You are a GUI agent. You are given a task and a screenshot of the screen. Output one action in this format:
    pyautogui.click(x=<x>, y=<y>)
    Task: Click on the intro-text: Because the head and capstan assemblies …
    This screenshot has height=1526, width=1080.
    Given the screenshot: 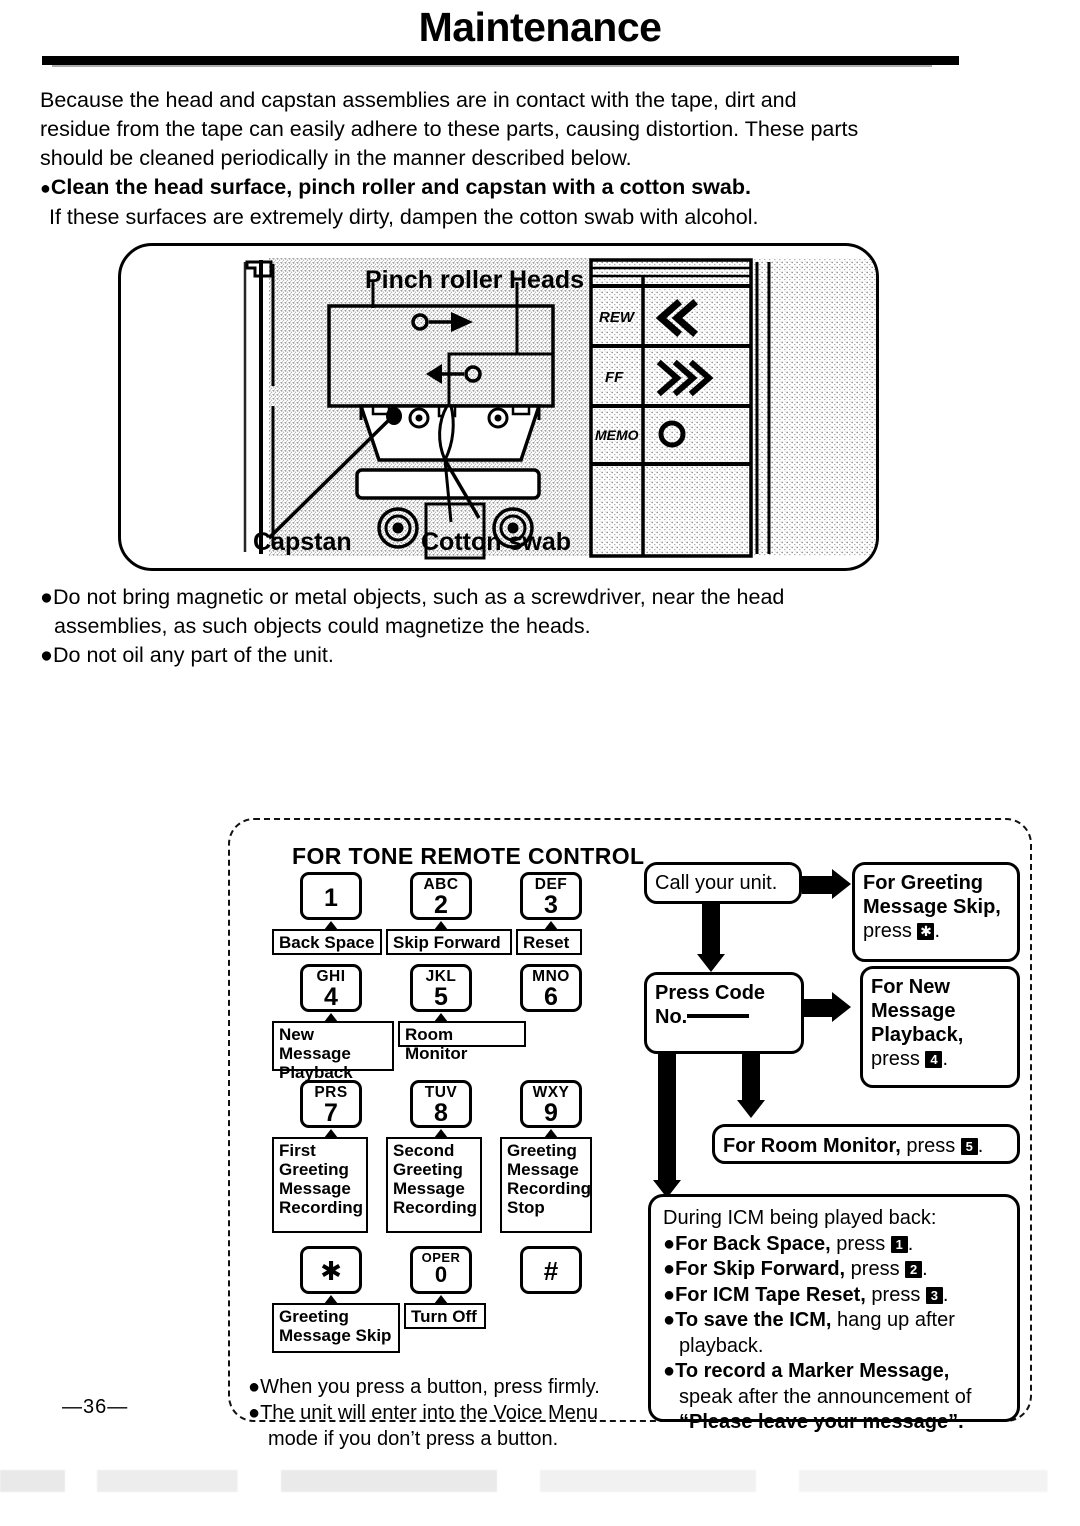 What is the action you would take?
    pyautogui.click(x=500, y=159)
    